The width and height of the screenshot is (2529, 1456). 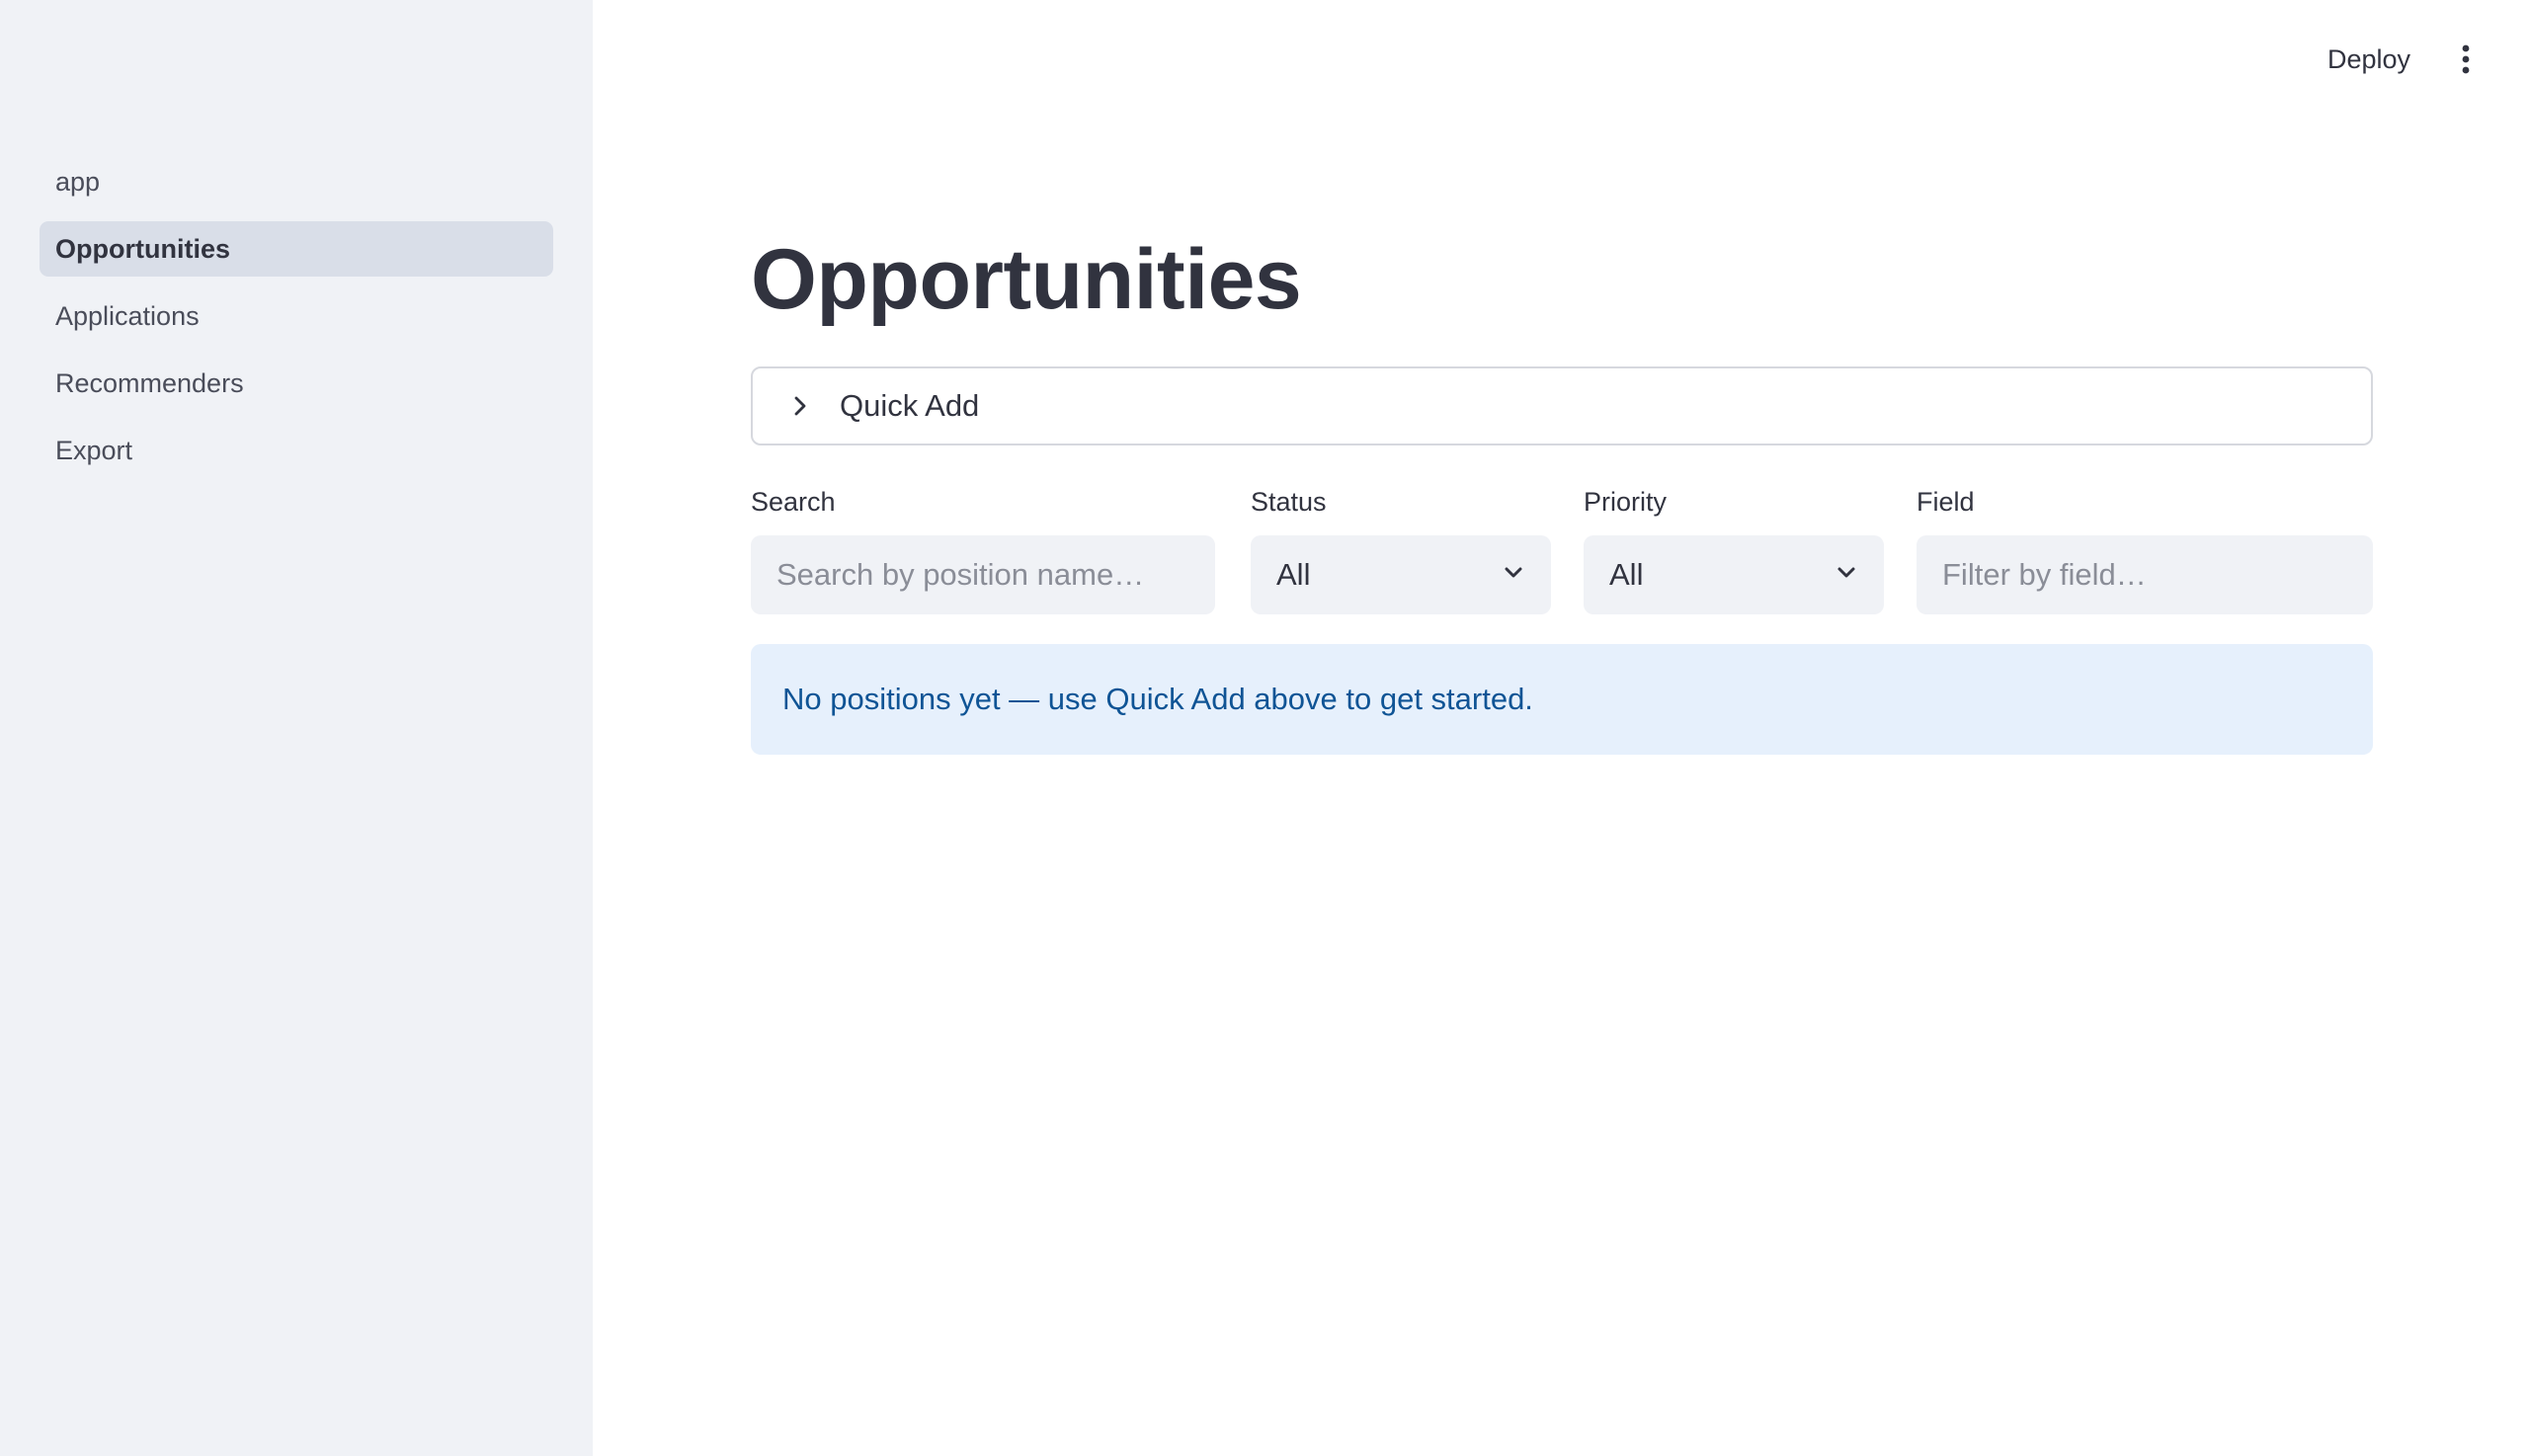 I want to click on main-menu-button, so click(x=2466, y=59).